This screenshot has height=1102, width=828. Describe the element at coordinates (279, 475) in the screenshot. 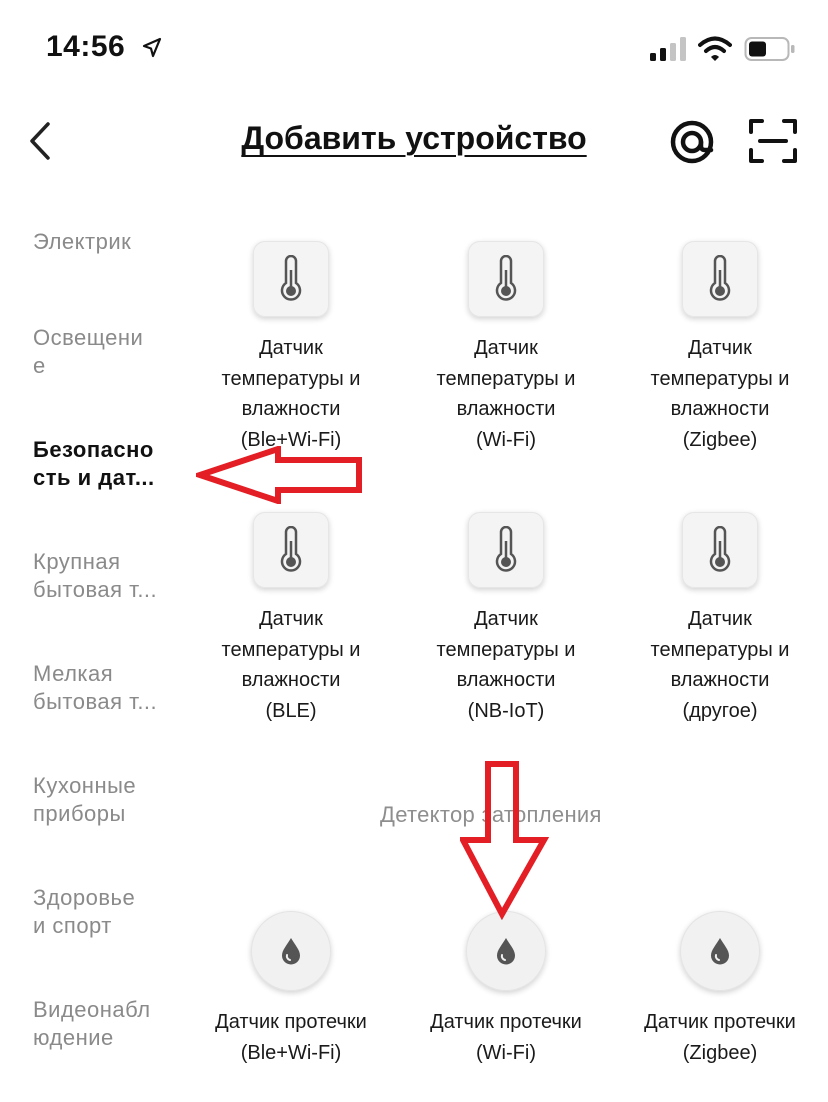

I see `left-arrow-annotation` at that location.